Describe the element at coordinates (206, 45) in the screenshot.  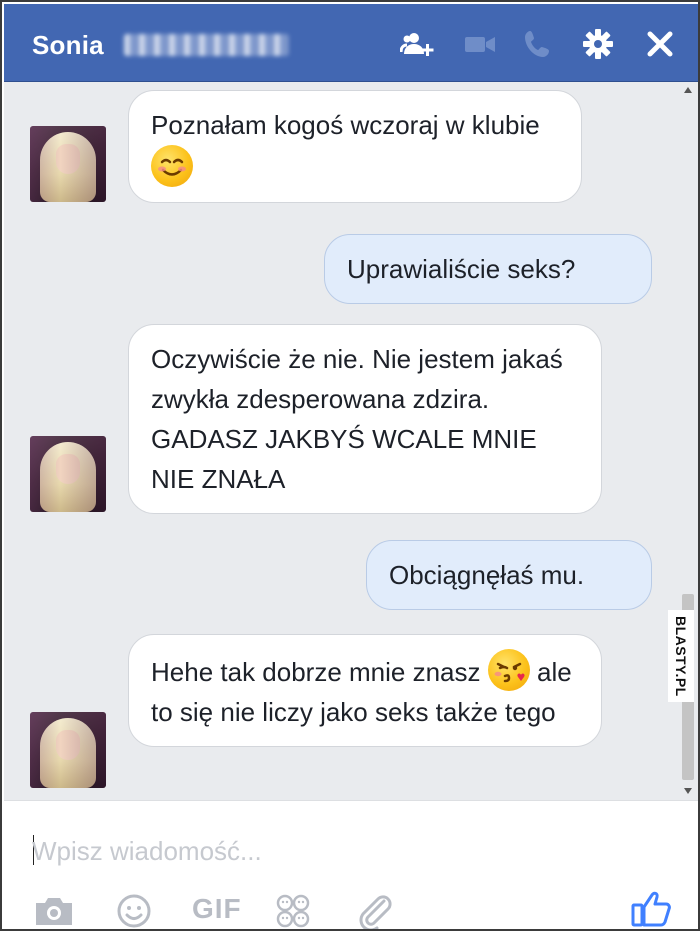
I see `blurred-surname` at that location.